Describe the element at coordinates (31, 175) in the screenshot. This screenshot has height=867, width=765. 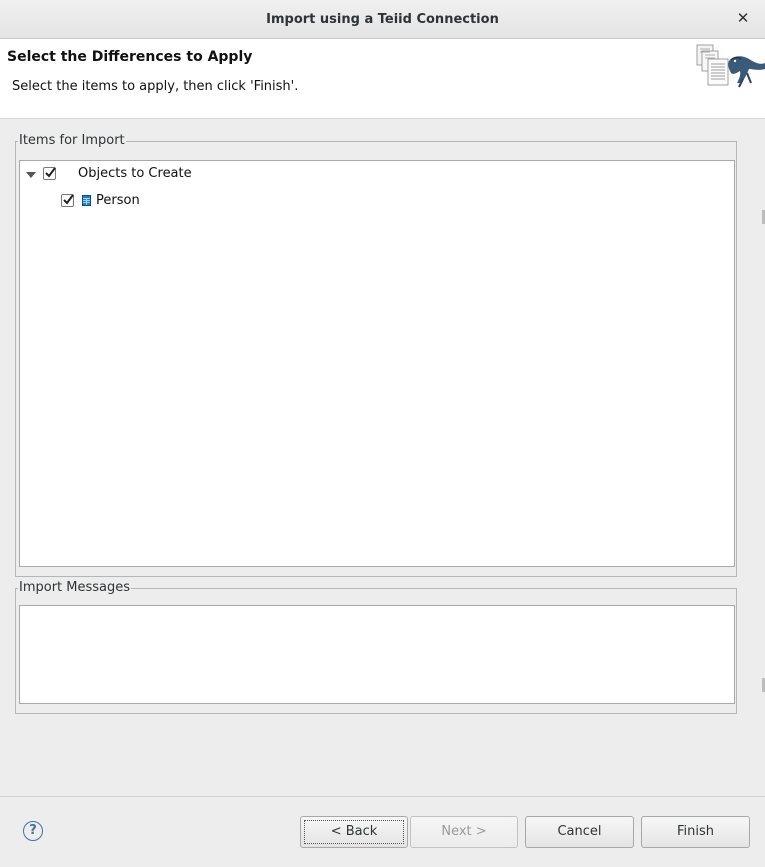
I see `expand-arrow-icon` at that location.